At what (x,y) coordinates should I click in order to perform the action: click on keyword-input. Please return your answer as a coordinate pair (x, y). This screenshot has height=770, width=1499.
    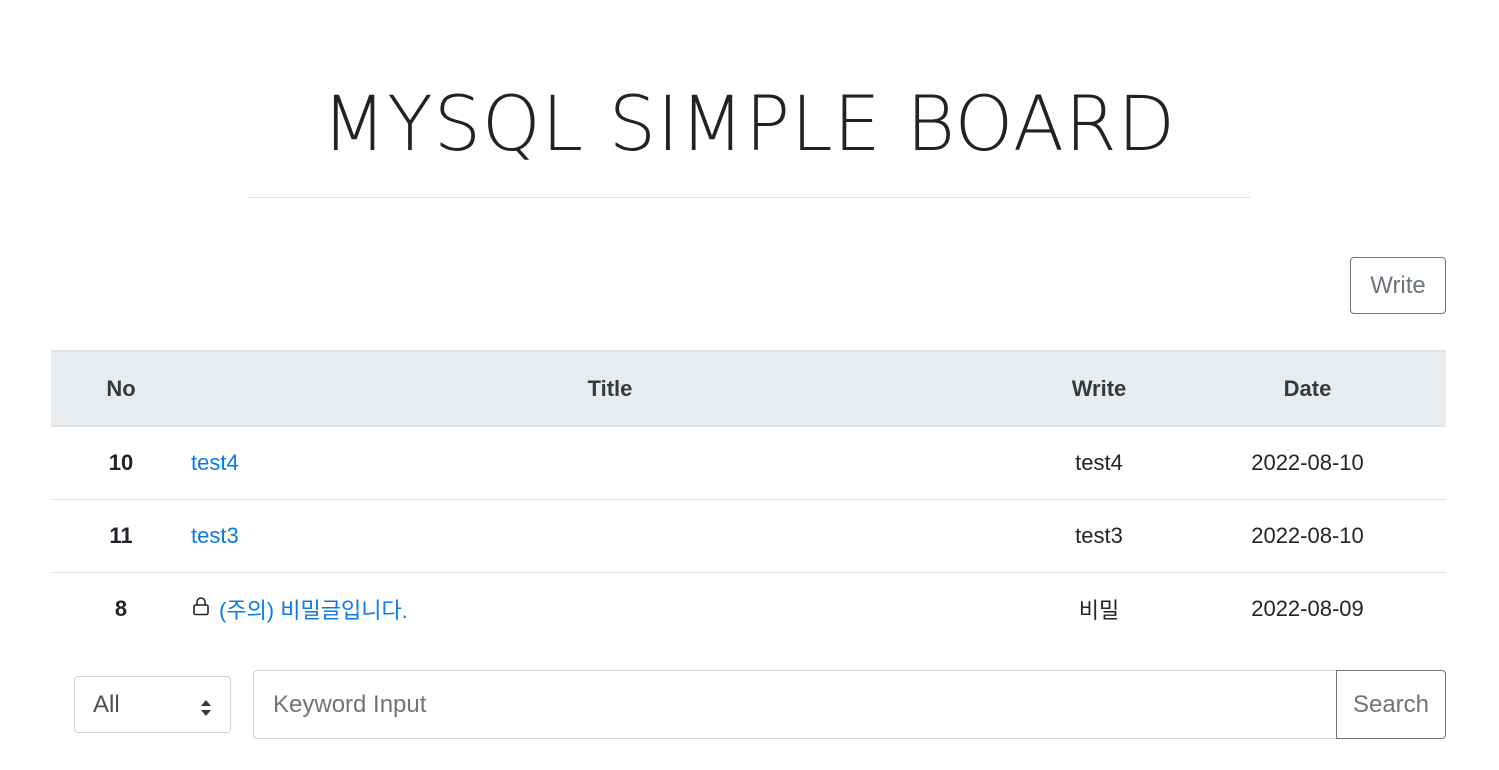
    Looking at the image, I should click on (795, 704).